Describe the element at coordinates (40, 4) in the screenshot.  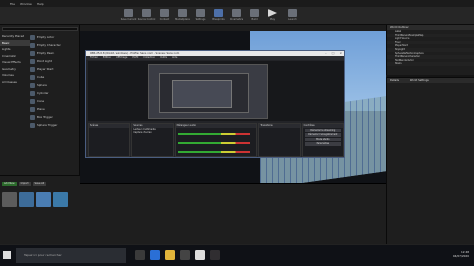
I see `menu-help: Help` at that location.